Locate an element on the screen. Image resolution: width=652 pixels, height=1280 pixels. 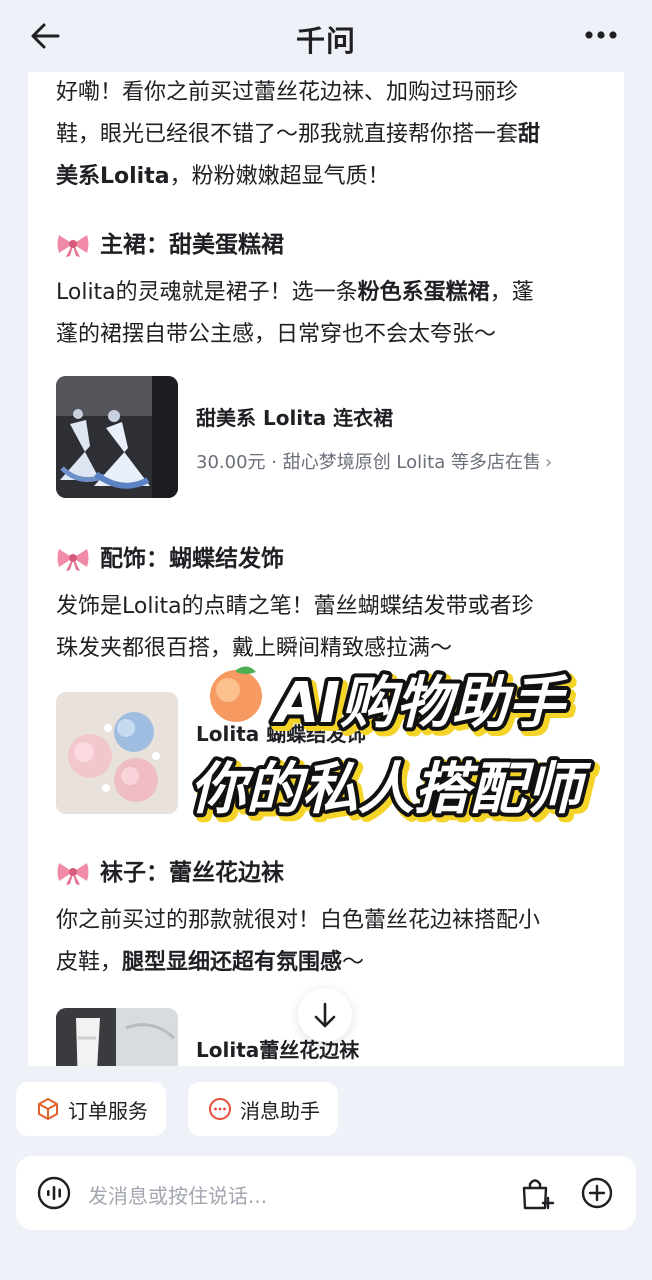
shopping-bag-add-icon is located at coordinates (537, 1193).